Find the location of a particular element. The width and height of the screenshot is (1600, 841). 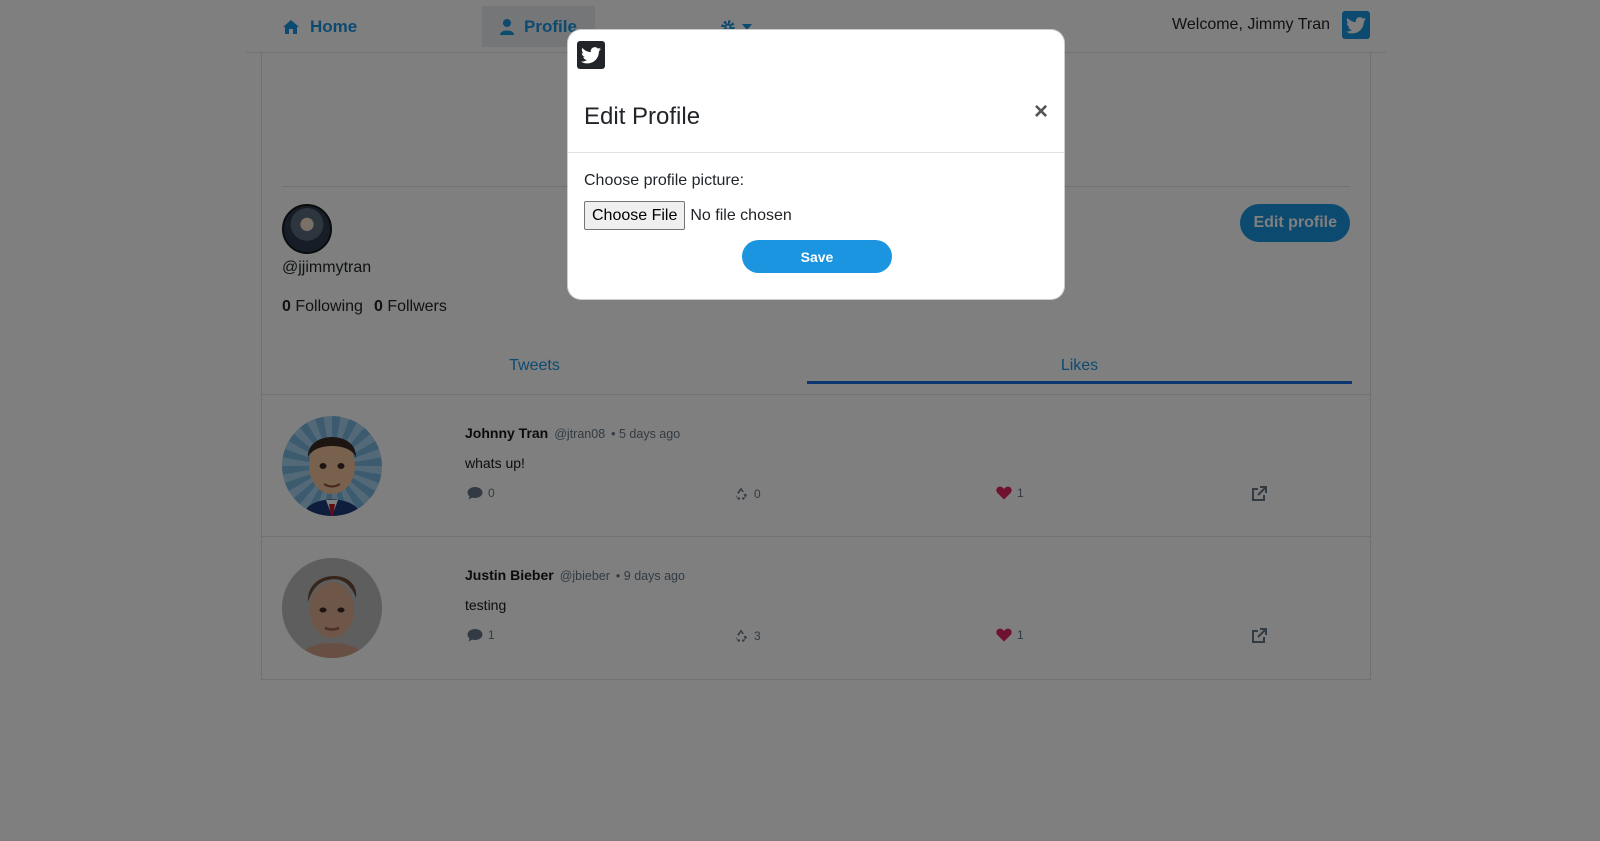

close-icon: × is located at coordinates (1041, 112).